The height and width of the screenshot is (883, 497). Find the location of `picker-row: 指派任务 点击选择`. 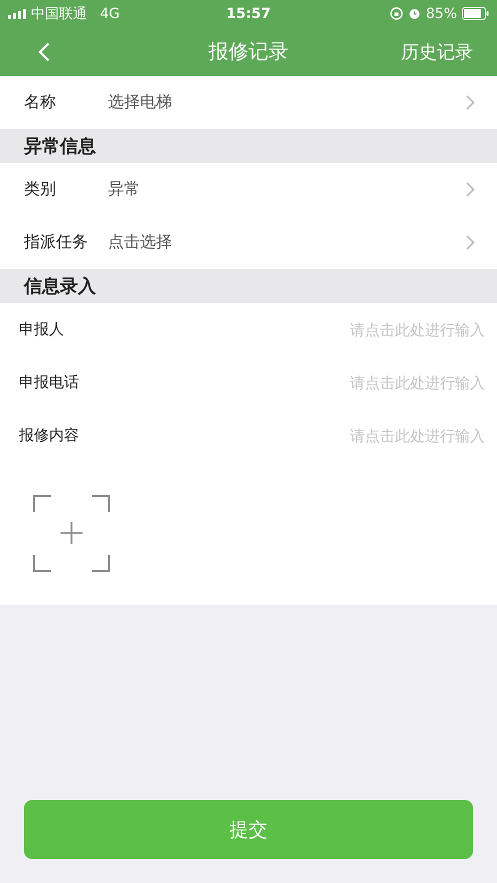

picker-row: 指派任务 点击选择 is located at coordinates (248, 242).